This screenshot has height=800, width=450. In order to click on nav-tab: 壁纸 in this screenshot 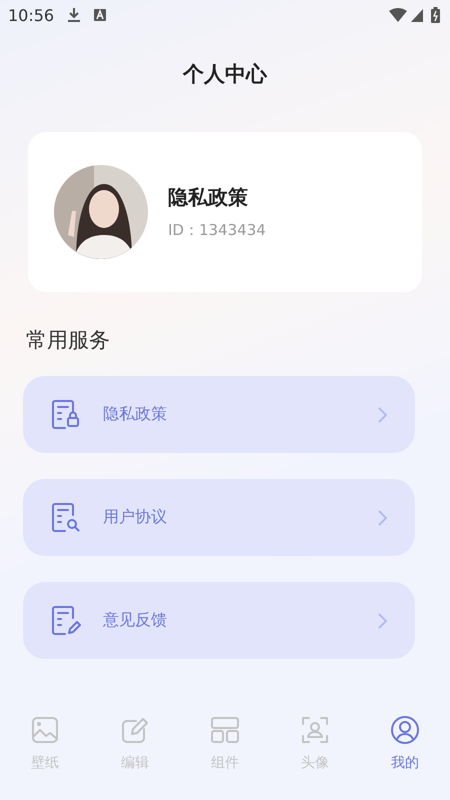, I will do `click(45, 750)`.